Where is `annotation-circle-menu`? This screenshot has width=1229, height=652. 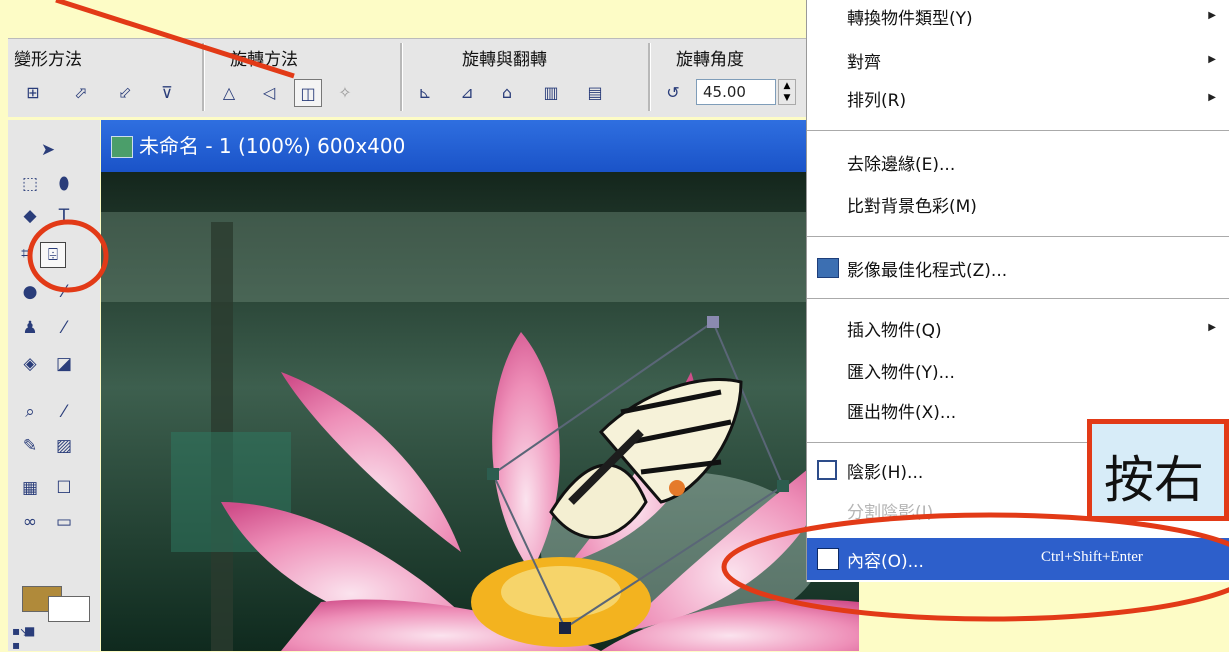 annotation-circle-menu is located at coordinates (975, 567).